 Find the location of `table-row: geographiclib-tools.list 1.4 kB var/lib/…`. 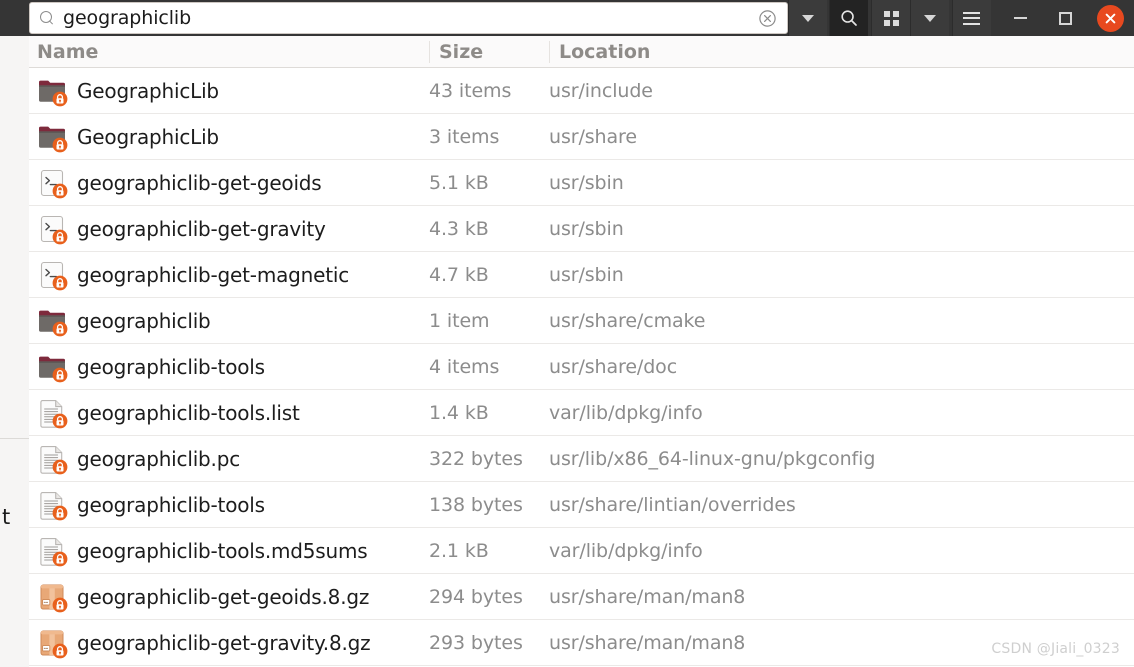

table-row: geographiclib-tools.list 1.4 kB var/lib/… is located at coordinates (581, 413).